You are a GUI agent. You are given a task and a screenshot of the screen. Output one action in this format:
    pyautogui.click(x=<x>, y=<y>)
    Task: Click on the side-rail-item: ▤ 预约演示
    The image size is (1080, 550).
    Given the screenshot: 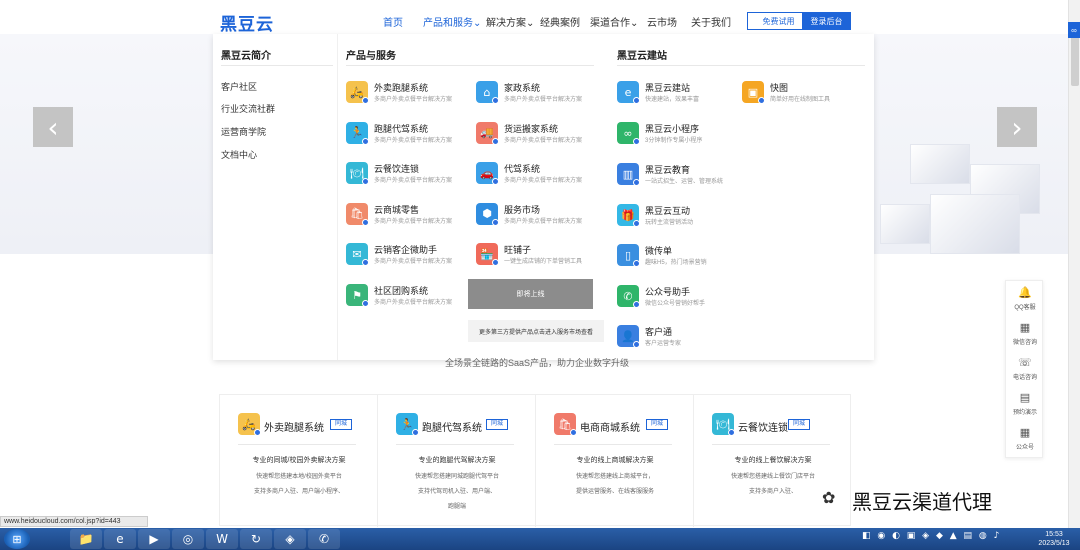 What is the action you would take?
    pyautogui.click(x=1025, y=403)
    